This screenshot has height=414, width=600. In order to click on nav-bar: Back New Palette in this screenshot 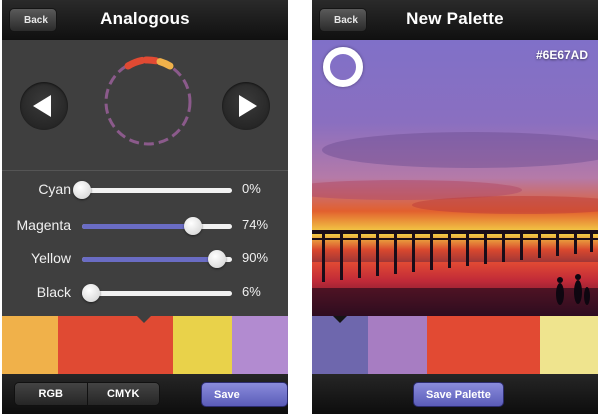, I will do `click(455, 20)`.